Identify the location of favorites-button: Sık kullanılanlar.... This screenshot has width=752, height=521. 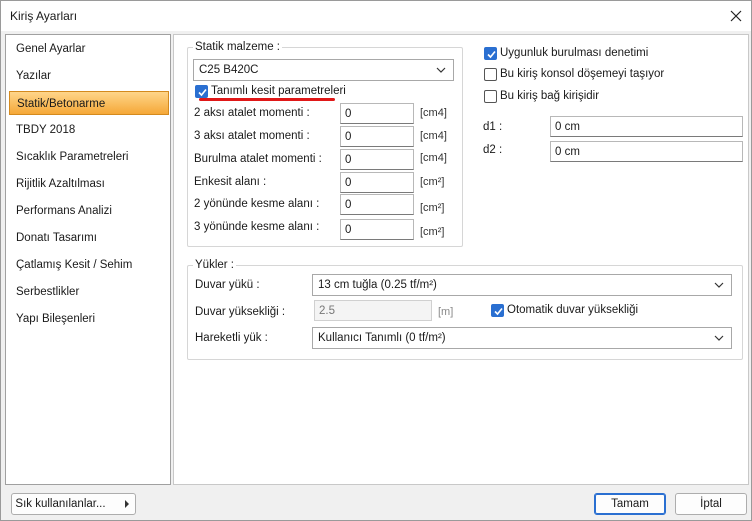
(73, 504).